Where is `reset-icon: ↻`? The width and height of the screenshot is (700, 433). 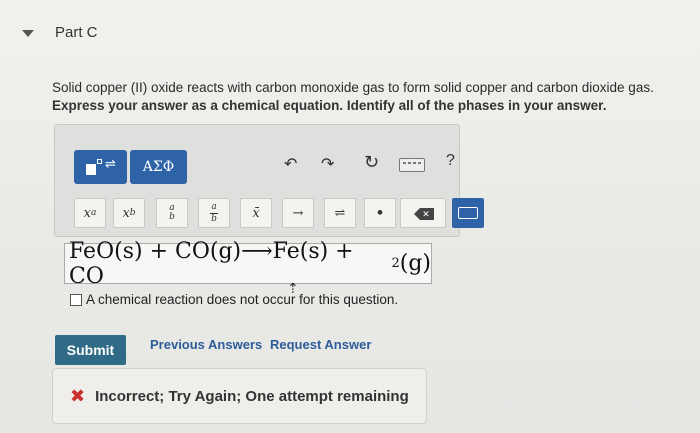 reset-icon: ↻ is located at coordinates (371, 162).